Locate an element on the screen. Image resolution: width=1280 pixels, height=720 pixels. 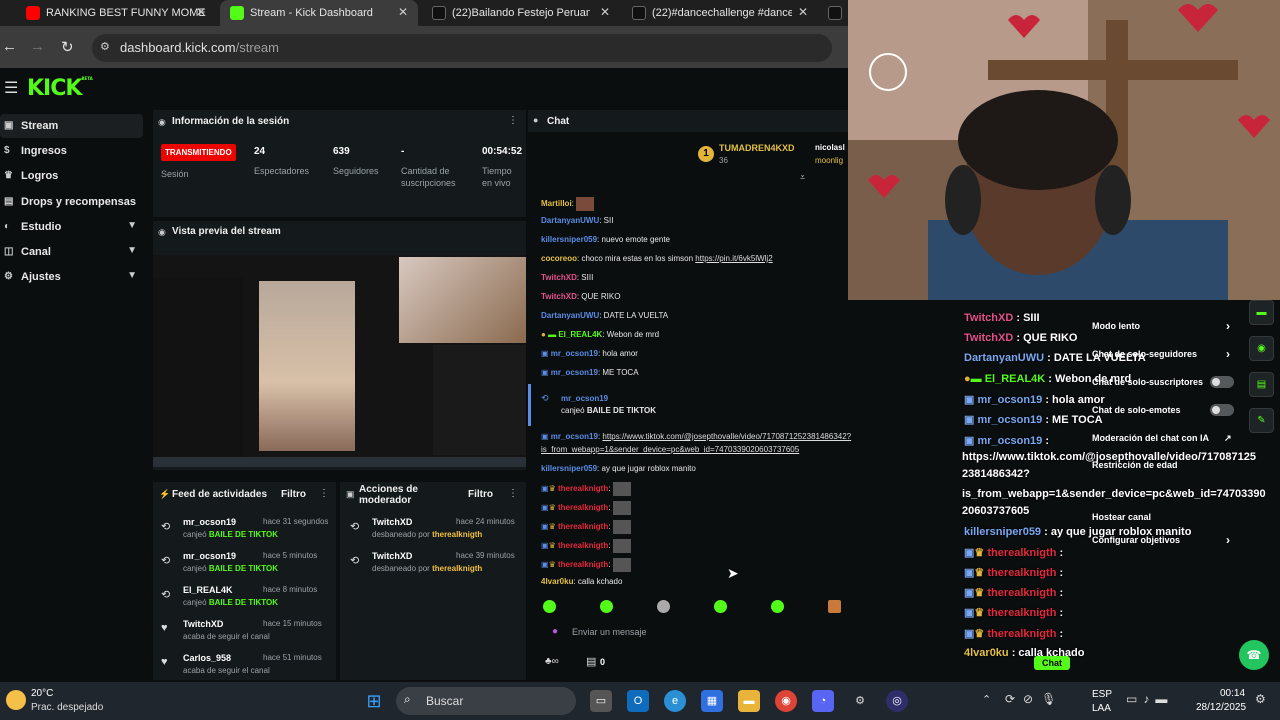
sidebar-item-logros: ♛ Logros is located at coordinates (71, 176).